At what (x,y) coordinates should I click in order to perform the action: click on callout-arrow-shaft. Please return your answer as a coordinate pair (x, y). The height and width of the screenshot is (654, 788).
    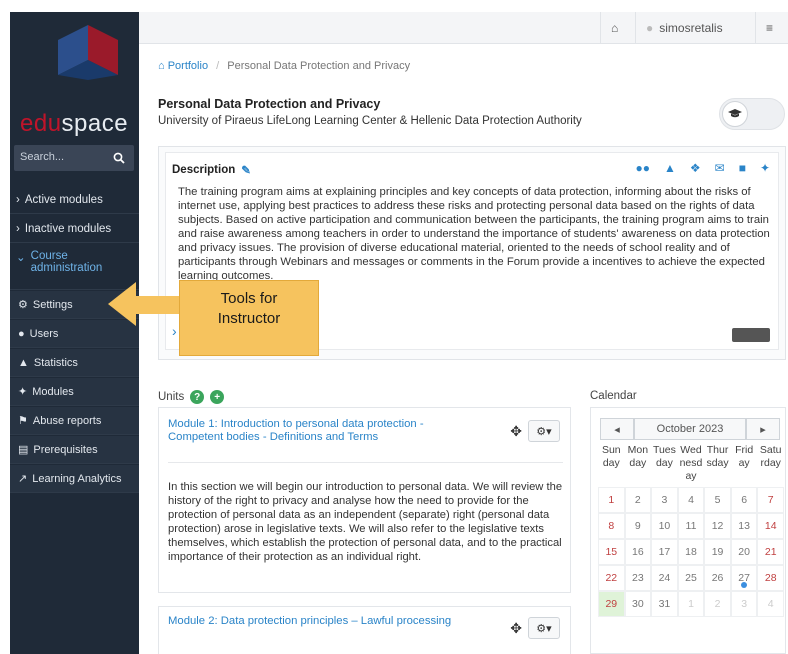
    Looking at the image, I should click on (157, 305).